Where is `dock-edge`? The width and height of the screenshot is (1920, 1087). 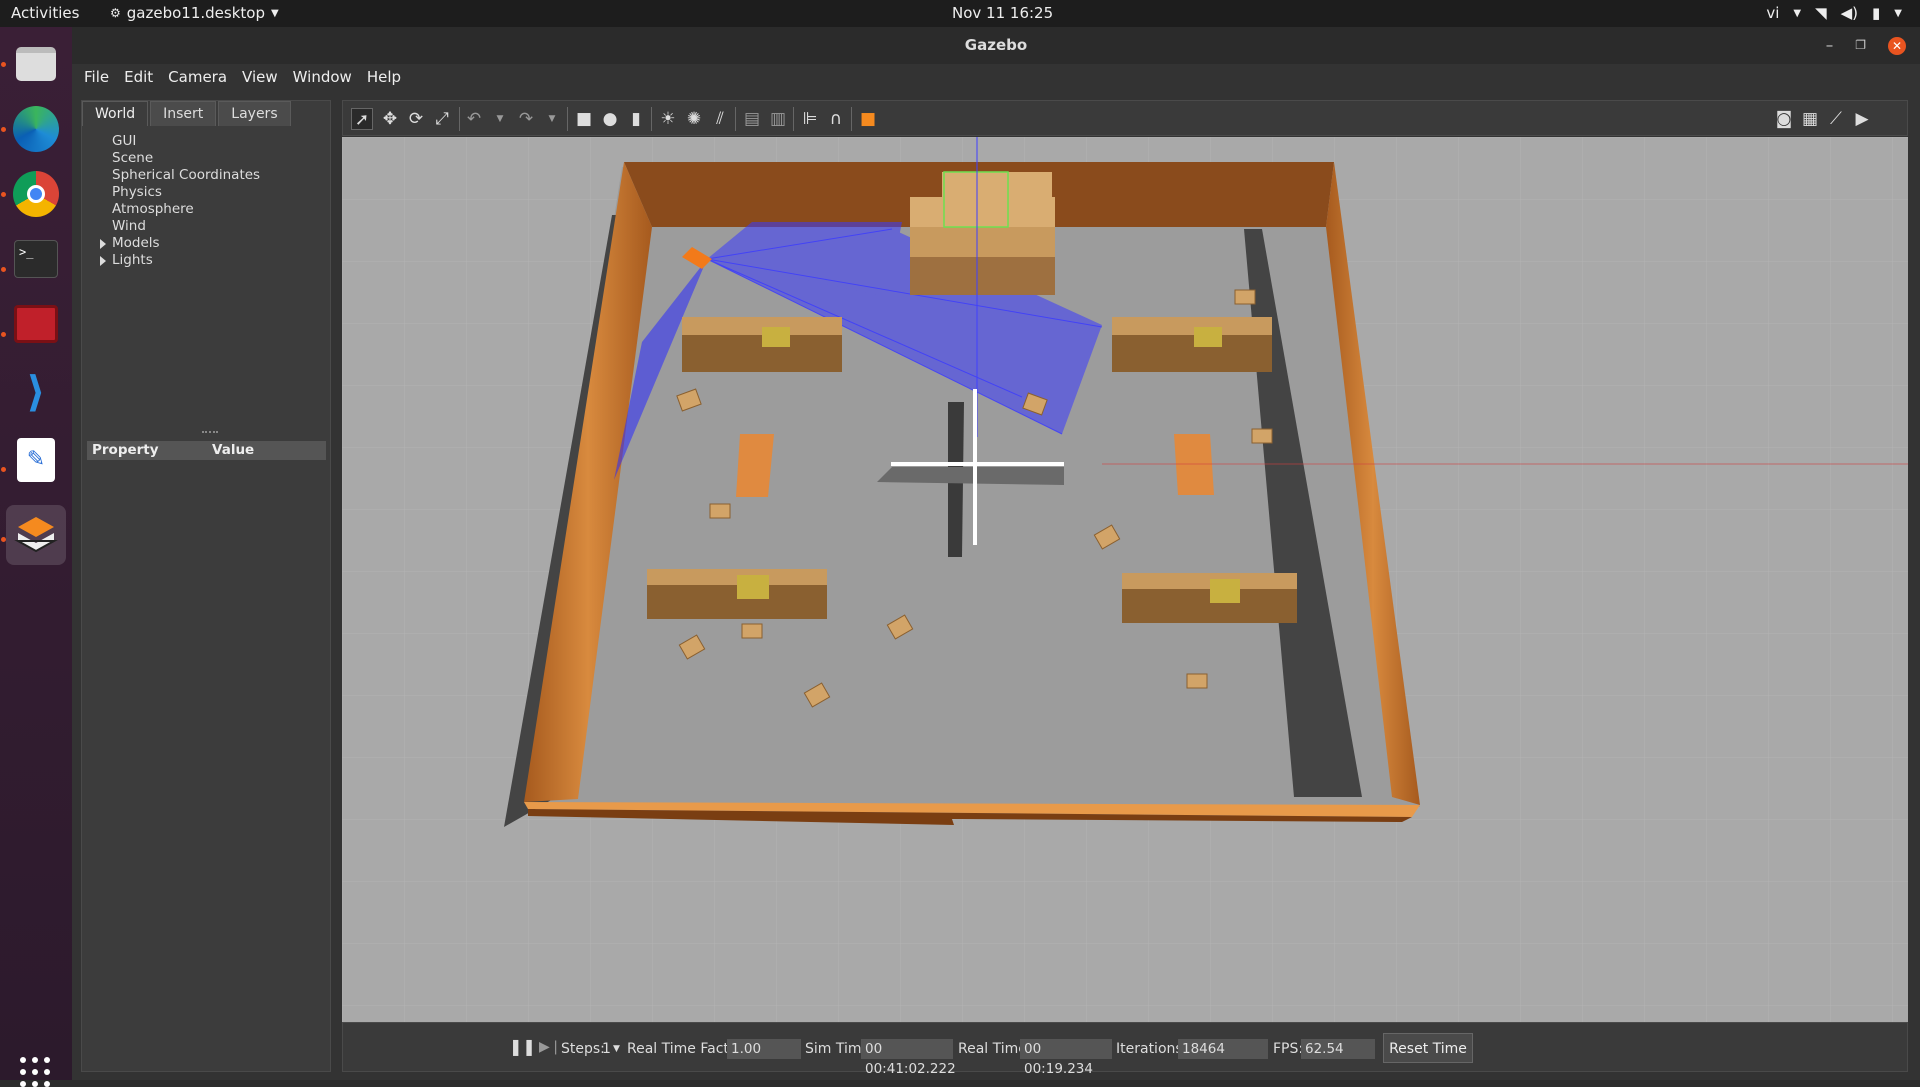 dock-edge is located at coordinates (36, 129).